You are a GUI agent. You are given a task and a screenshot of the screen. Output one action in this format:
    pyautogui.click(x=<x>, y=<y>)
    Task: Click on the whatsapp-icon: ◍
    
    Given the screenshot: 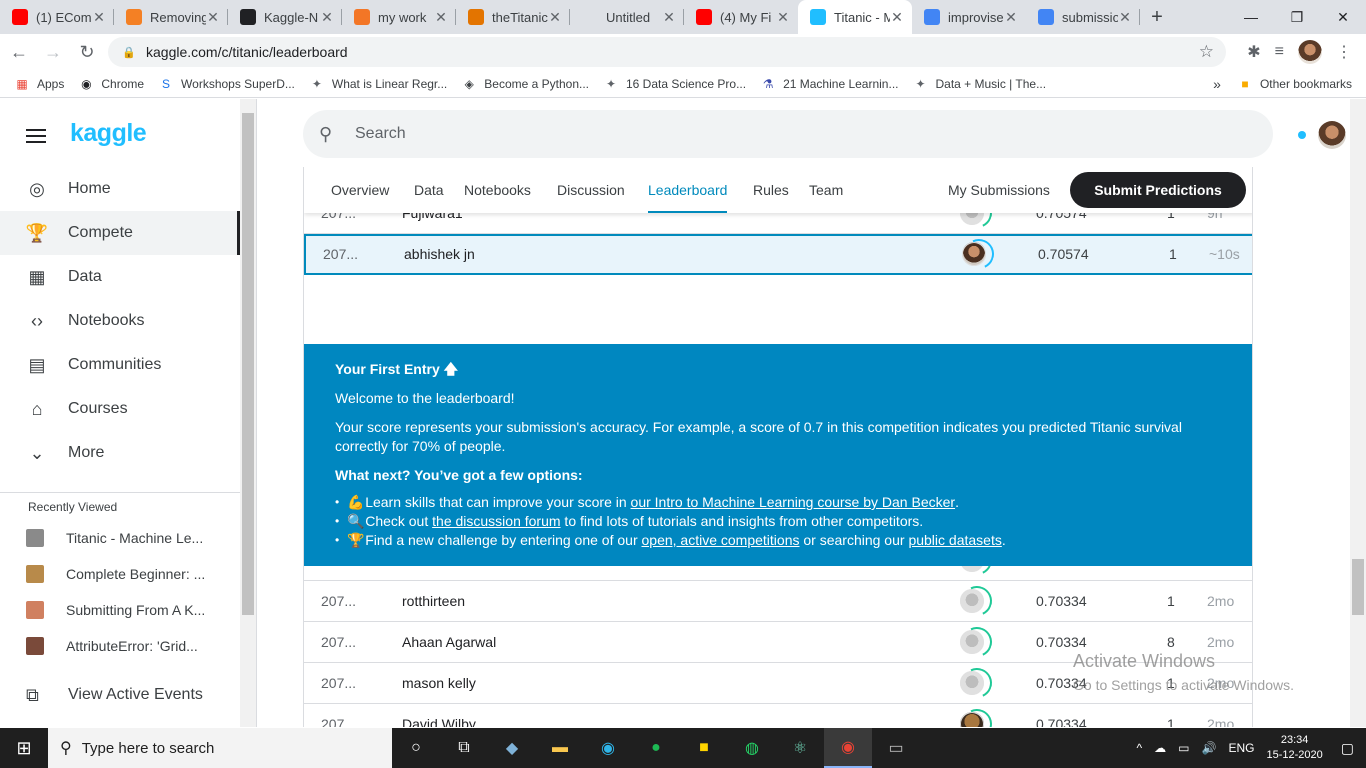 What is the action you would take?
    pyautogui.click(x=752, y=748)
    